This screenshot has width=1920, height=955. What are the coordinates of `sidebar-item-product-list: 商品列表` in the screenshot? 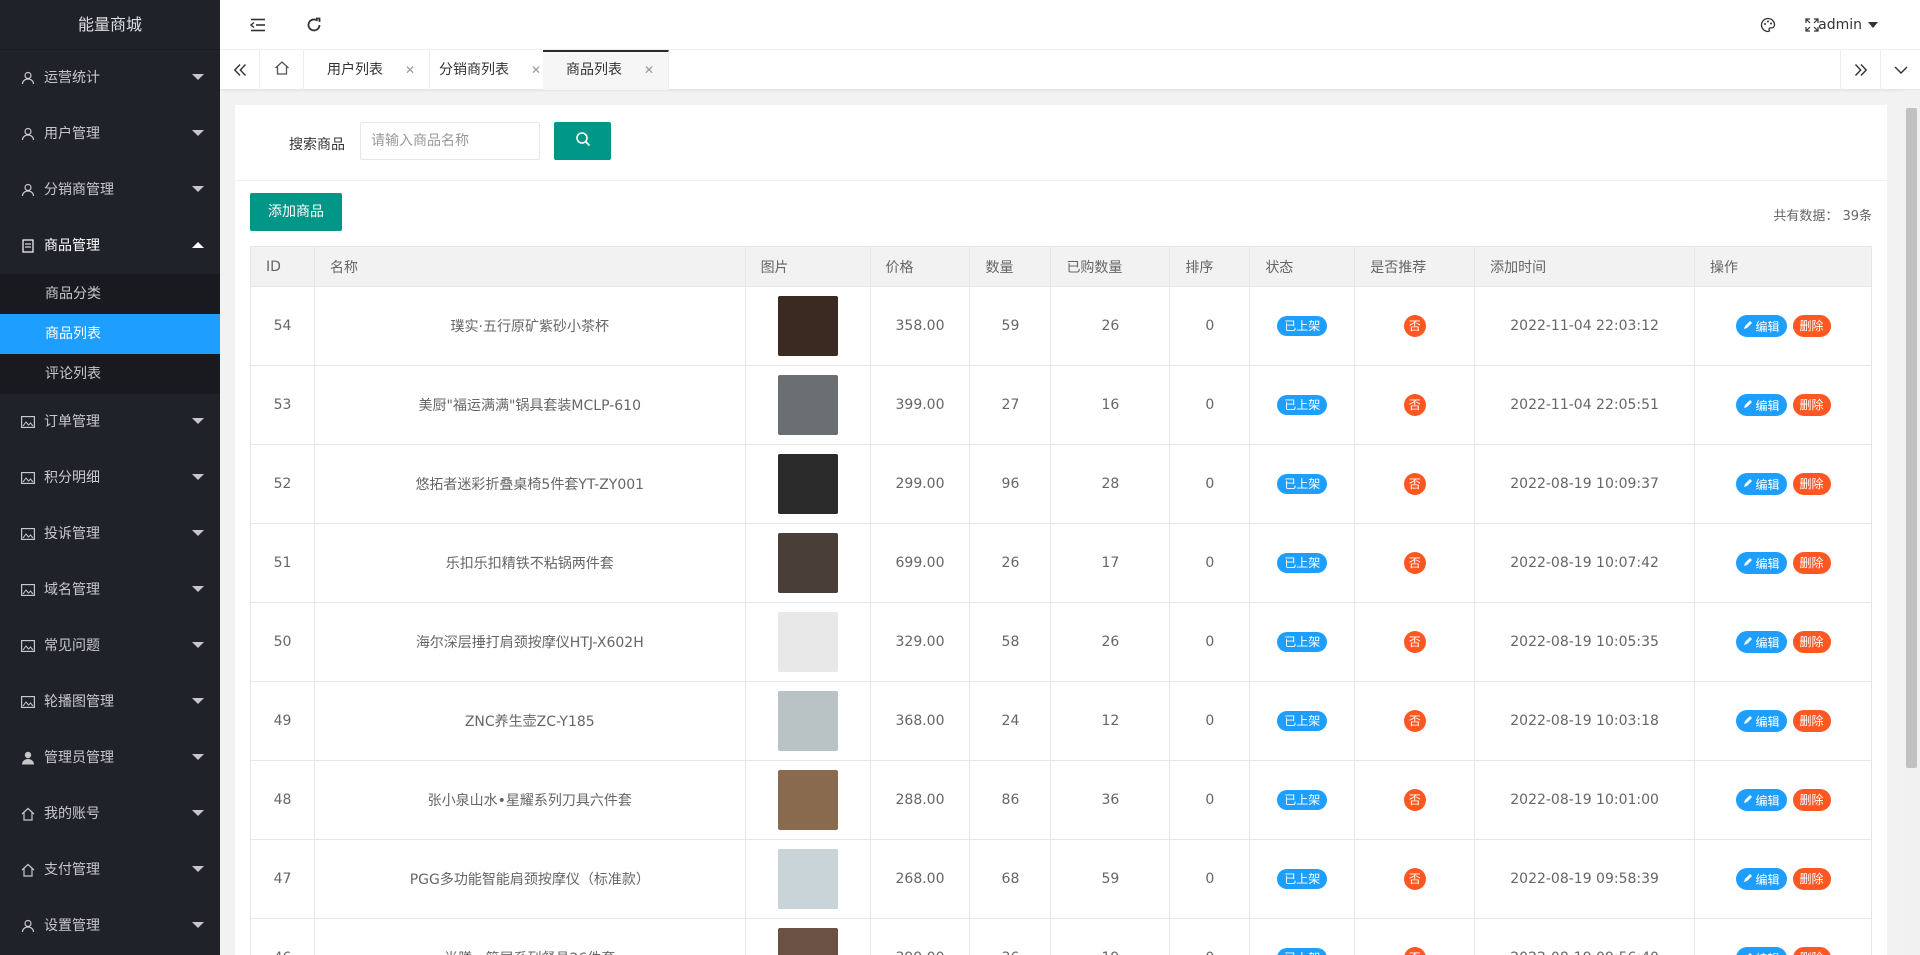 It's located at (110, 334).